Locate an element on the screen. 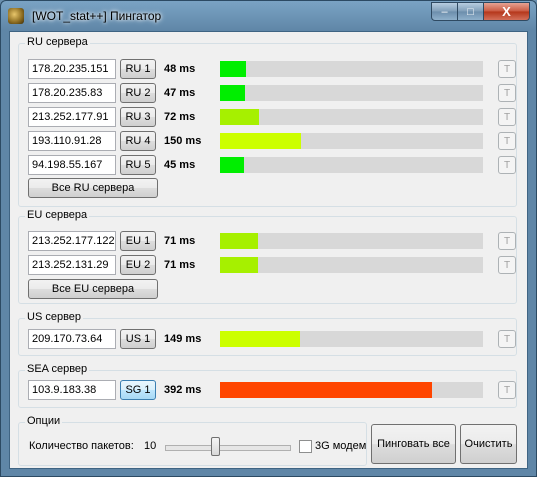 The height and width of the screenshot is (477, 537). server-ping-button: RU 1 is located at coordinates (138, 69).